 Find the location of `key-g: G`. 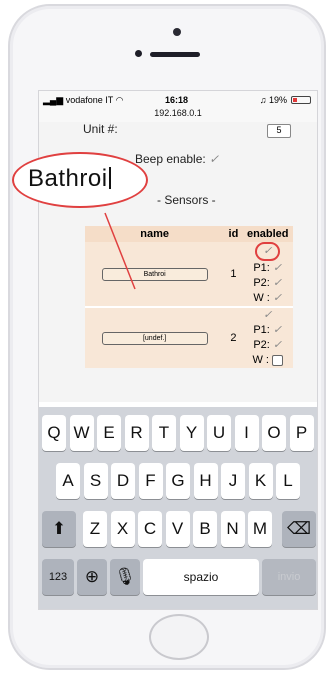

key-g: G is located at coordinates (178, 481).